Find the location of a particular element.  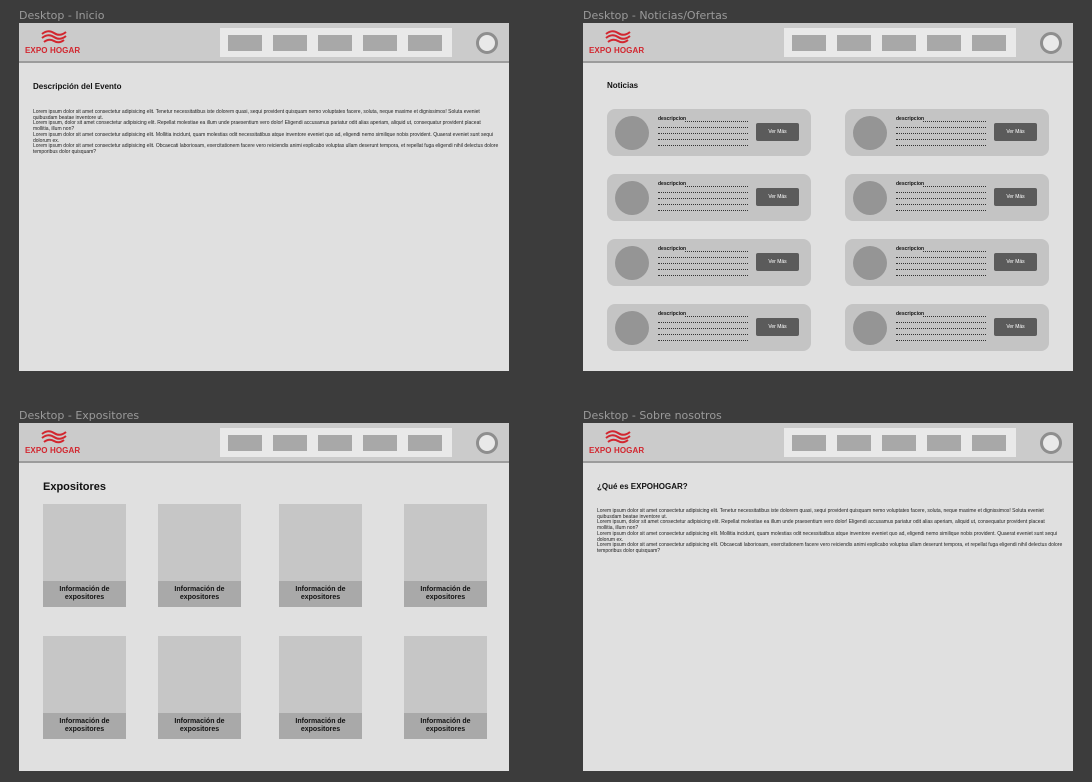

page-title: Expositores is located at coordinates (74, 487).